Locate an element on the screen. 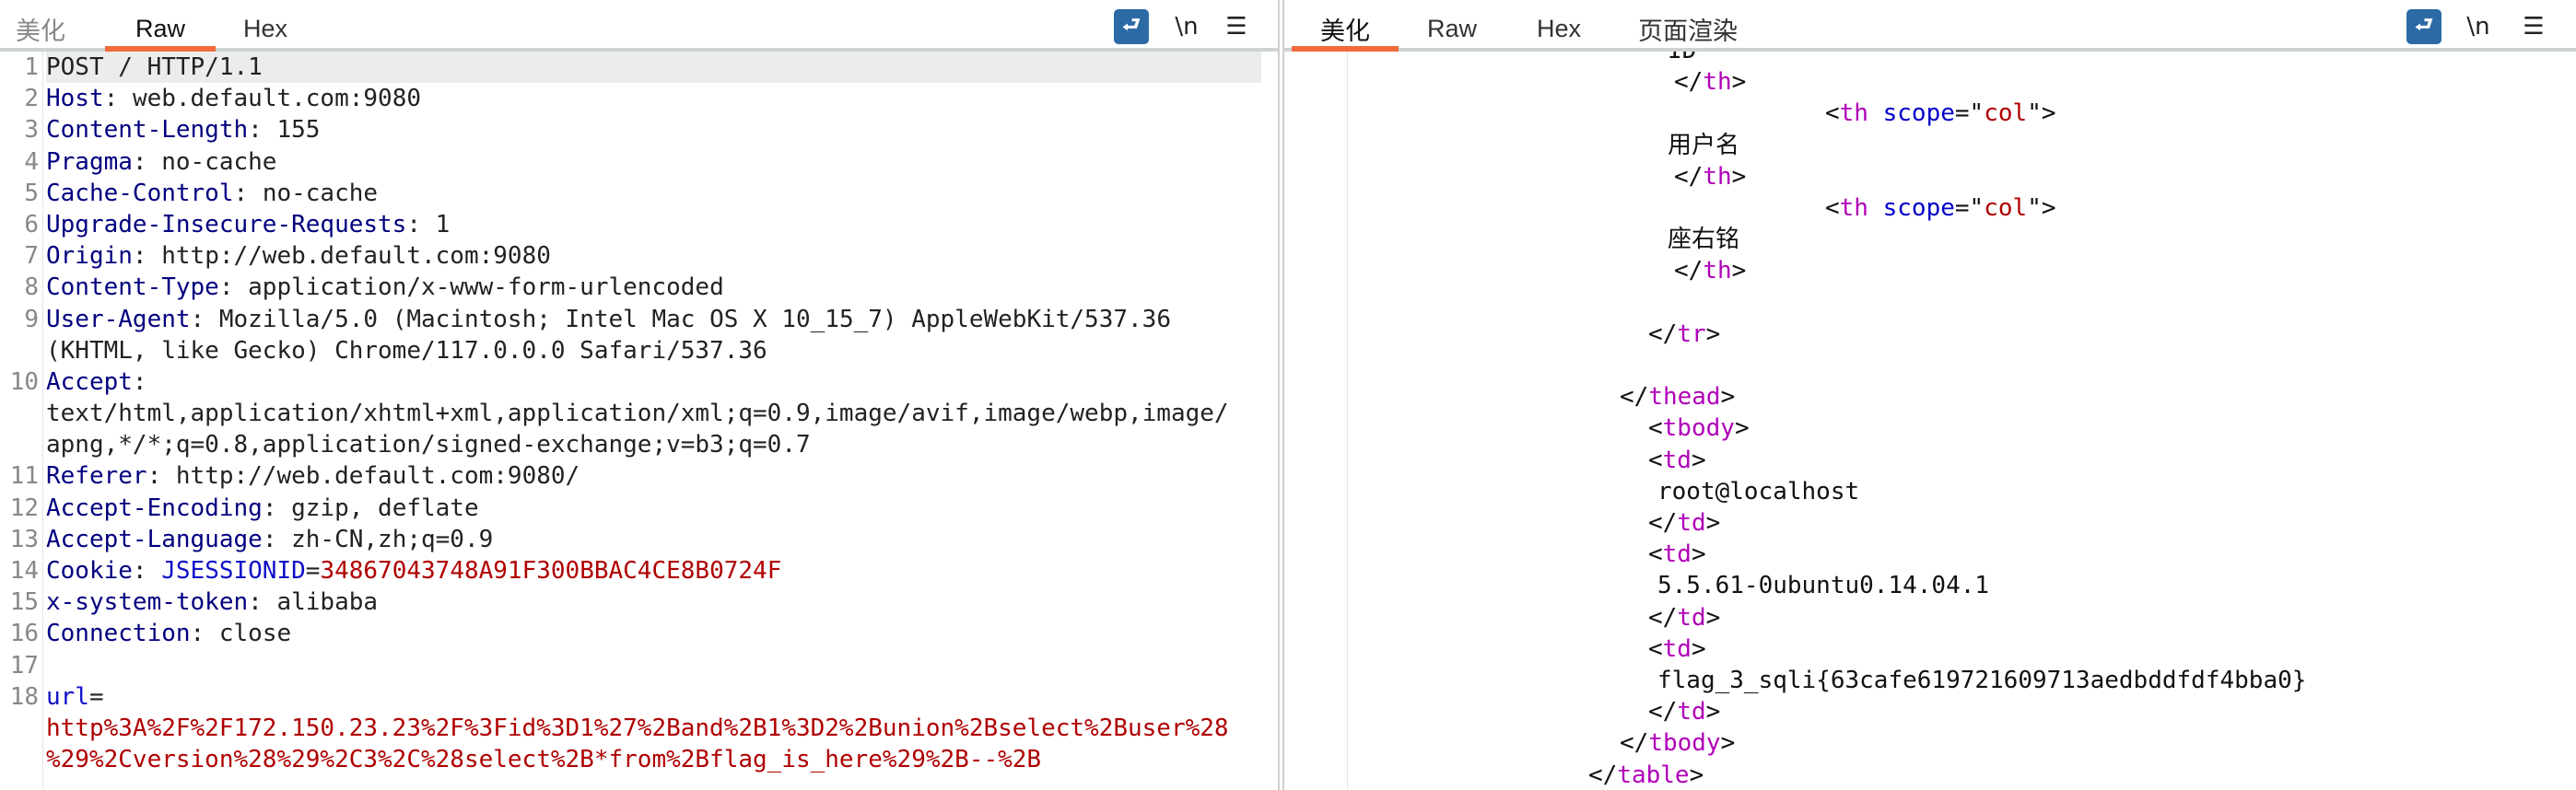 Image resolution: width=2576 pixels, height=790 pixels. attr-quote: " is located at coordinates (2034, 113).